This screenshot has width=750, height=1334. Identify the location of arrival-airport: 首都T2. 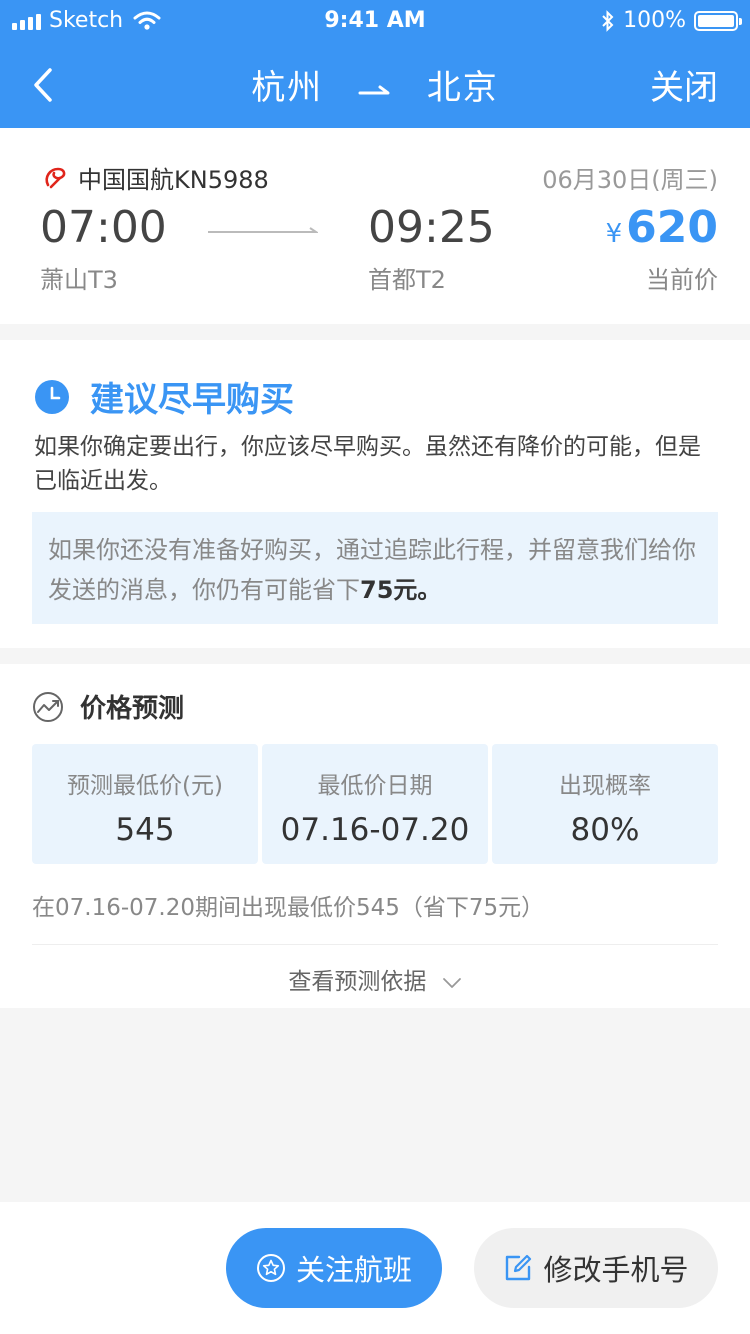
(407, 280).